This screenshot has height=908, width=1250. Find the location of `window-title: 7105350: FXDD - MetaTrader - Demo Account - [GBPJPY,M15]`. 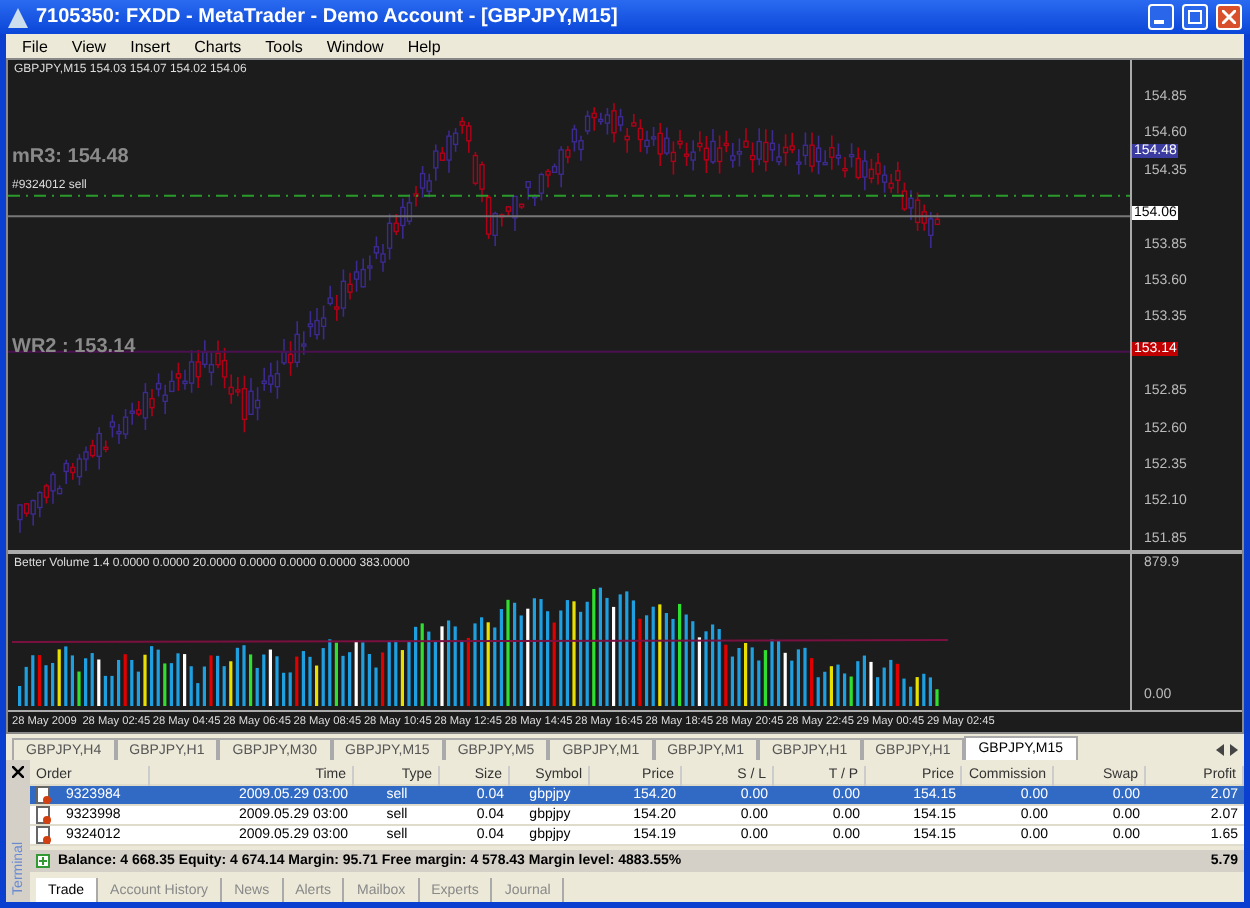

window-title: 7105350: FXDD - MetaTrader - Demo Account - [GBPJPY,M15] is located at coordinates (328, 17).